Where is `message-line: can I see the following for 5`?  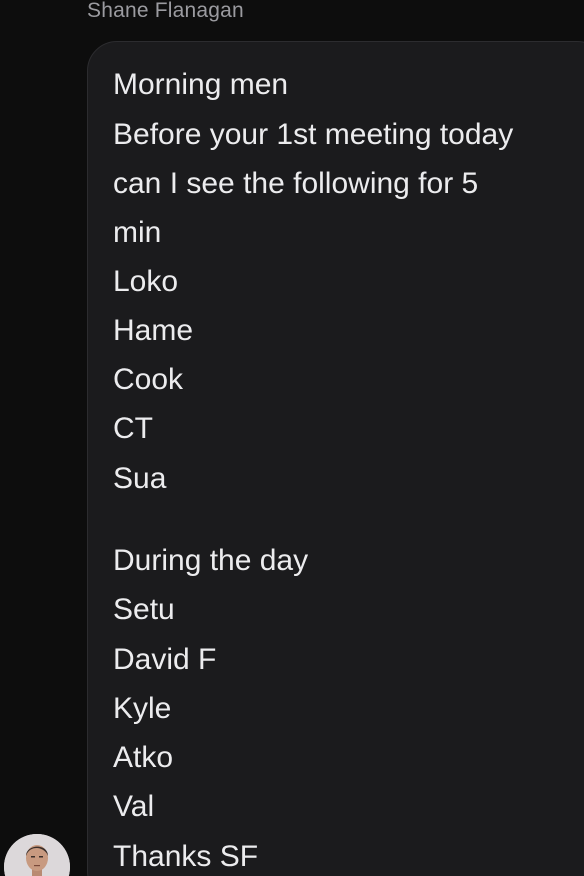
message-line: can I see the following for 5 is located at coordinates (296, 183).